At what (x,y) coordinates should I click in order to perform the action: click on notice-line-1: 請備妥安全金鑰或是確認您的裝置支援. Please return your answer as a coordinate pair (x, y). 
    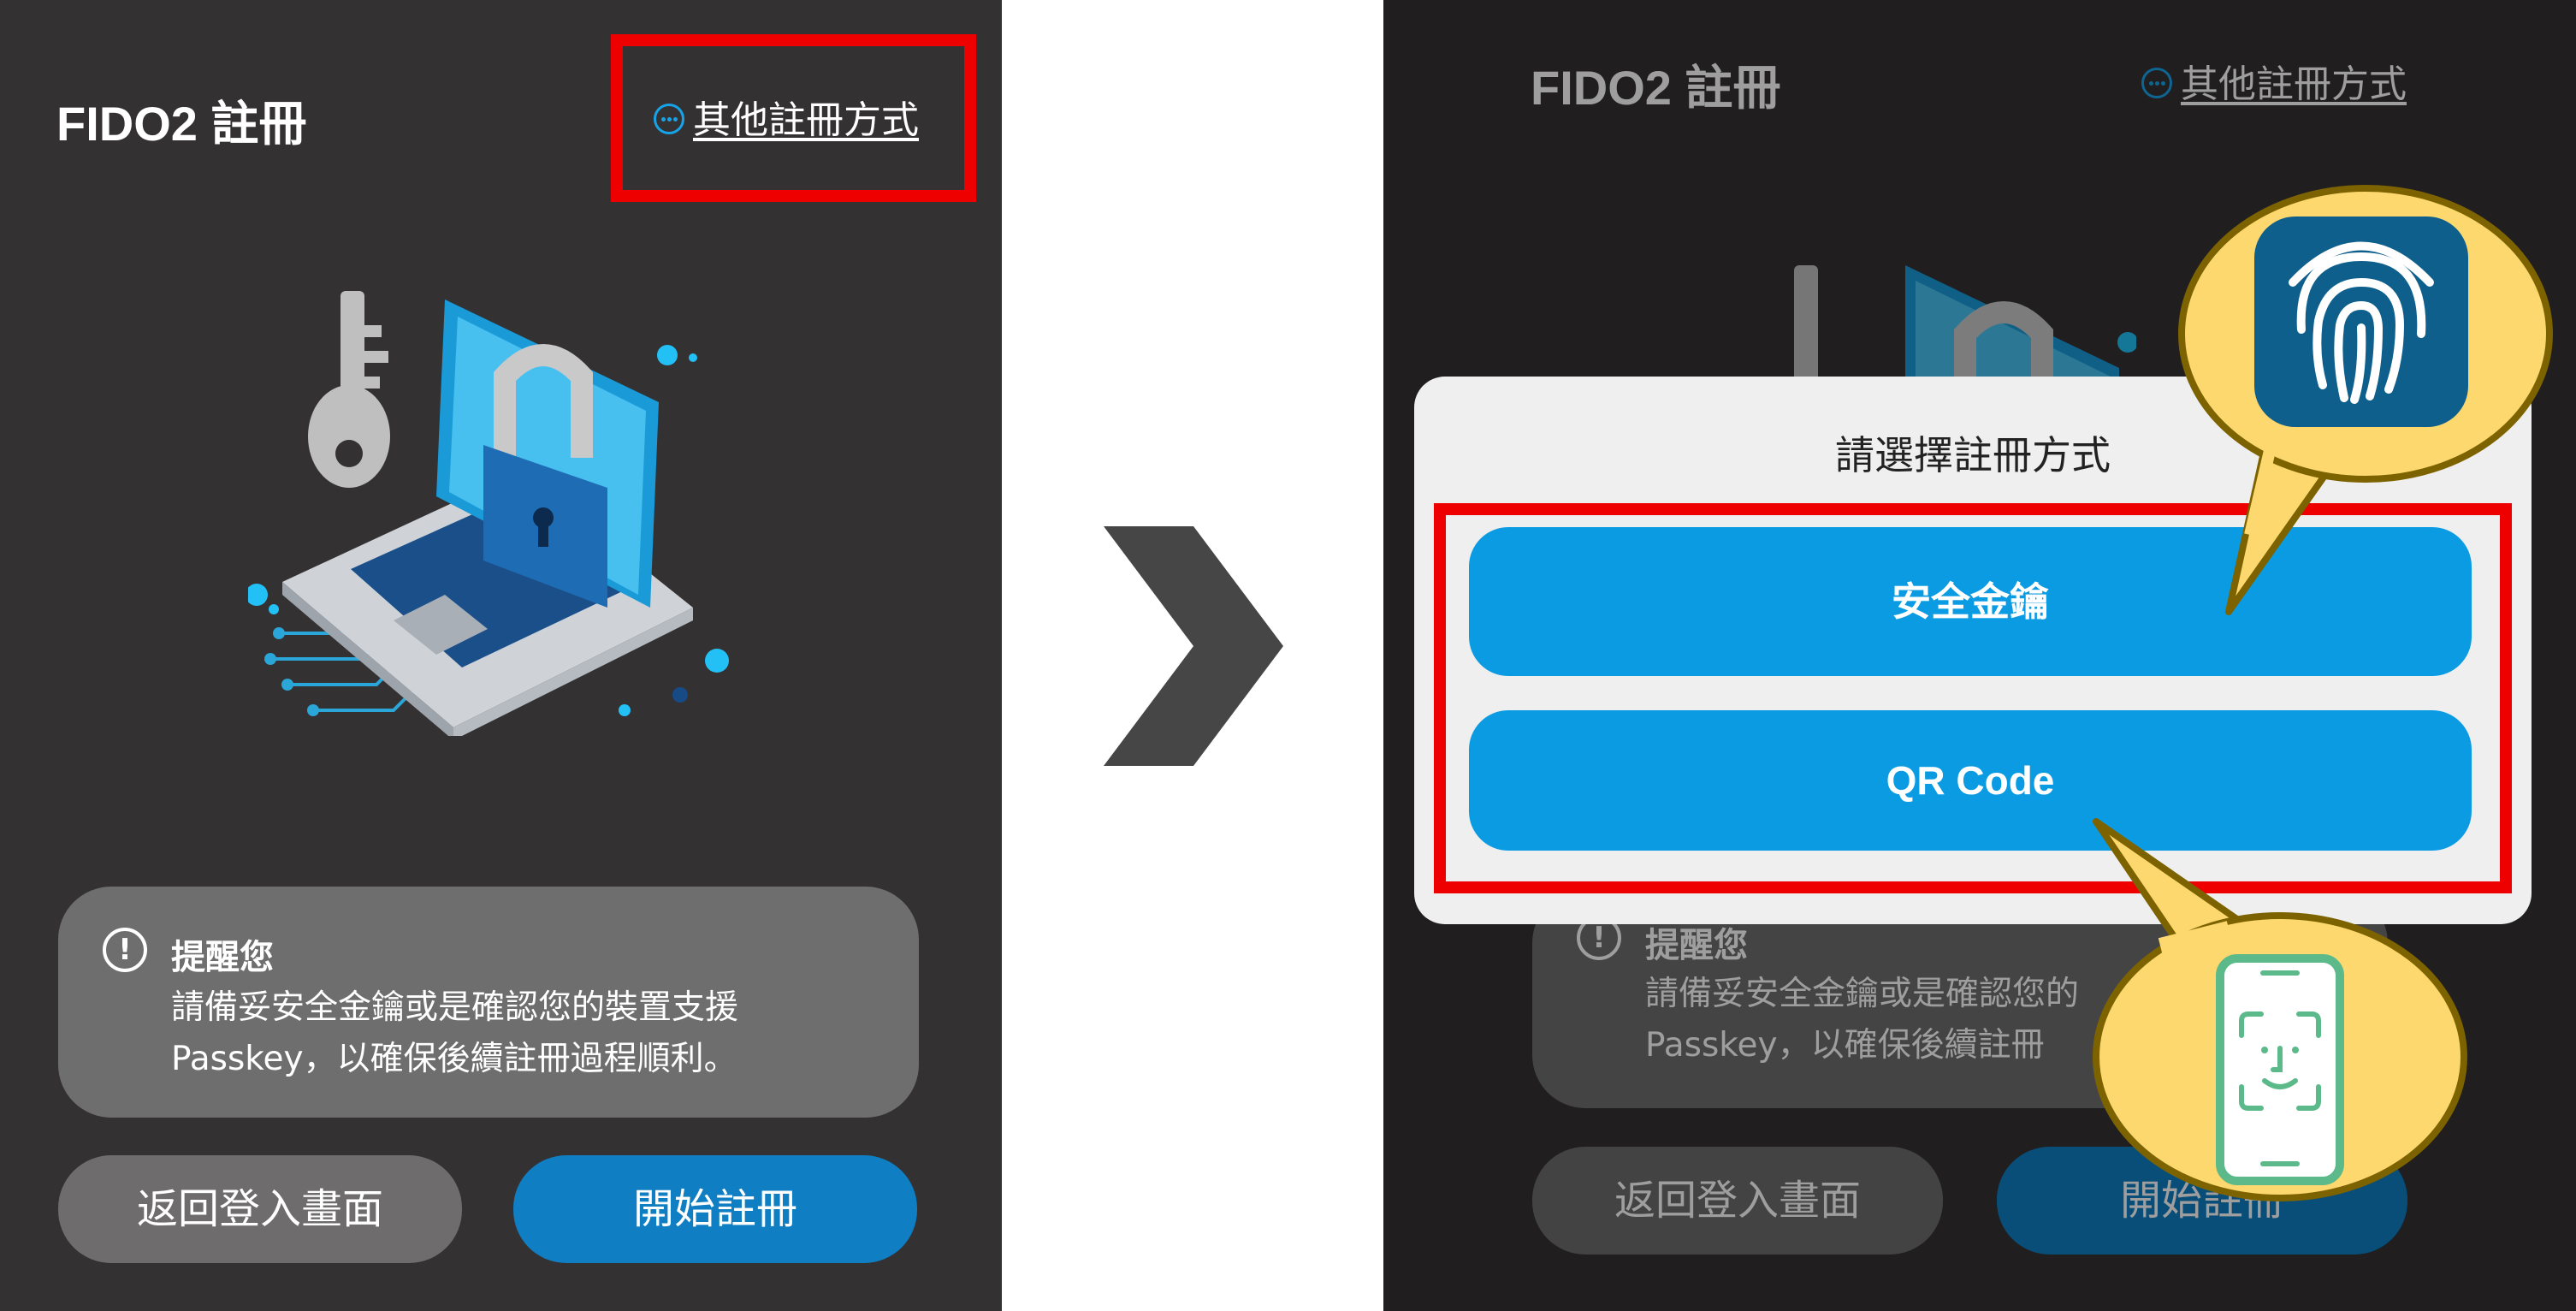
    Looking at the image, I should click on (455, 1007).